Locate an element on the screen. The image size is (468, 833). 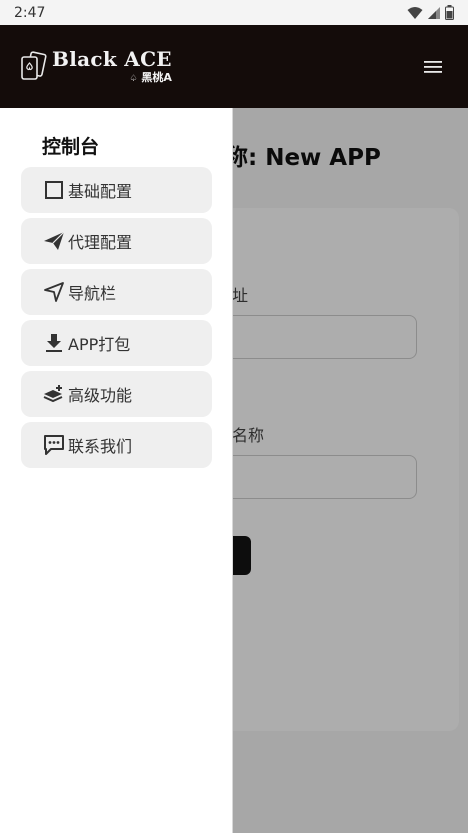
drawer-item-contact-us: 联系我们 is located at coordinates (116, 445).